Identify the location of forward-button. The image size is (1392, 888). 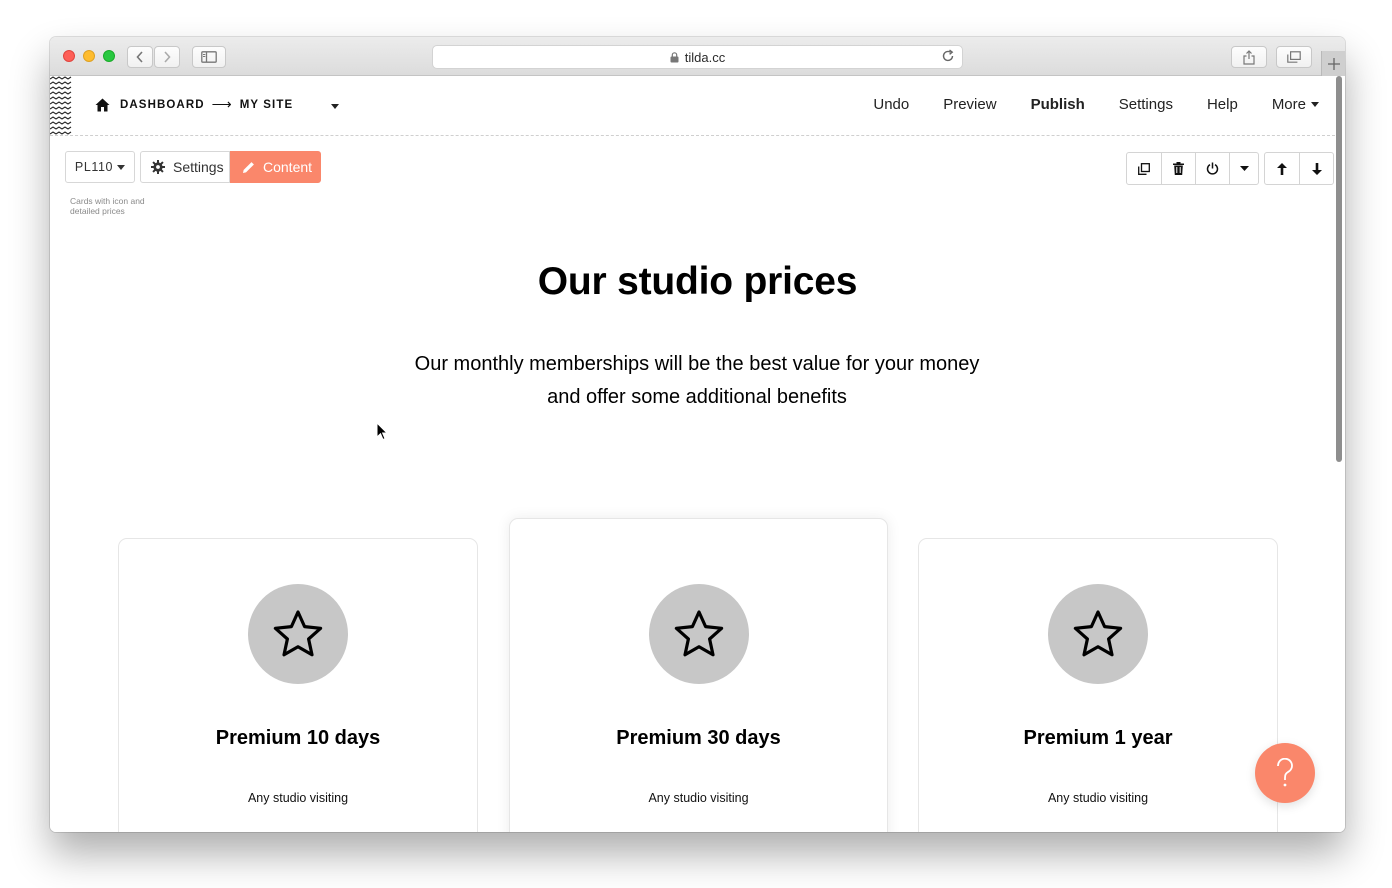
(167, 57).